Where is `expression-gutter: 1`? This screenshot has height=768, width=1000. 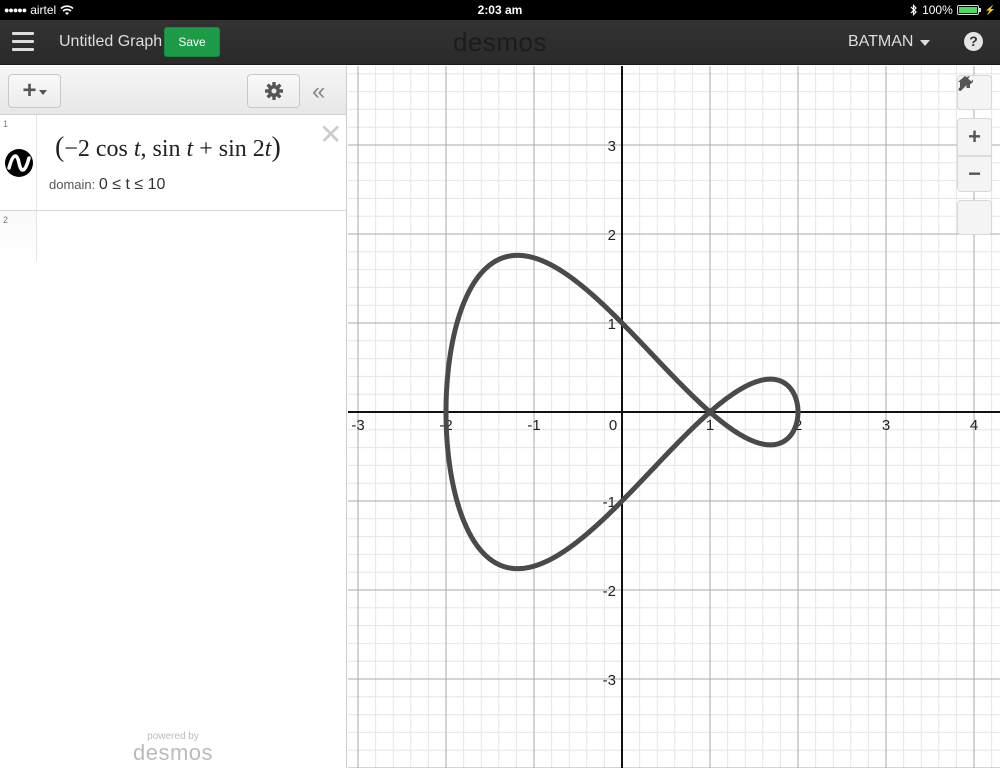 expression-gutter: 1 is located at coordinates (18, 162).